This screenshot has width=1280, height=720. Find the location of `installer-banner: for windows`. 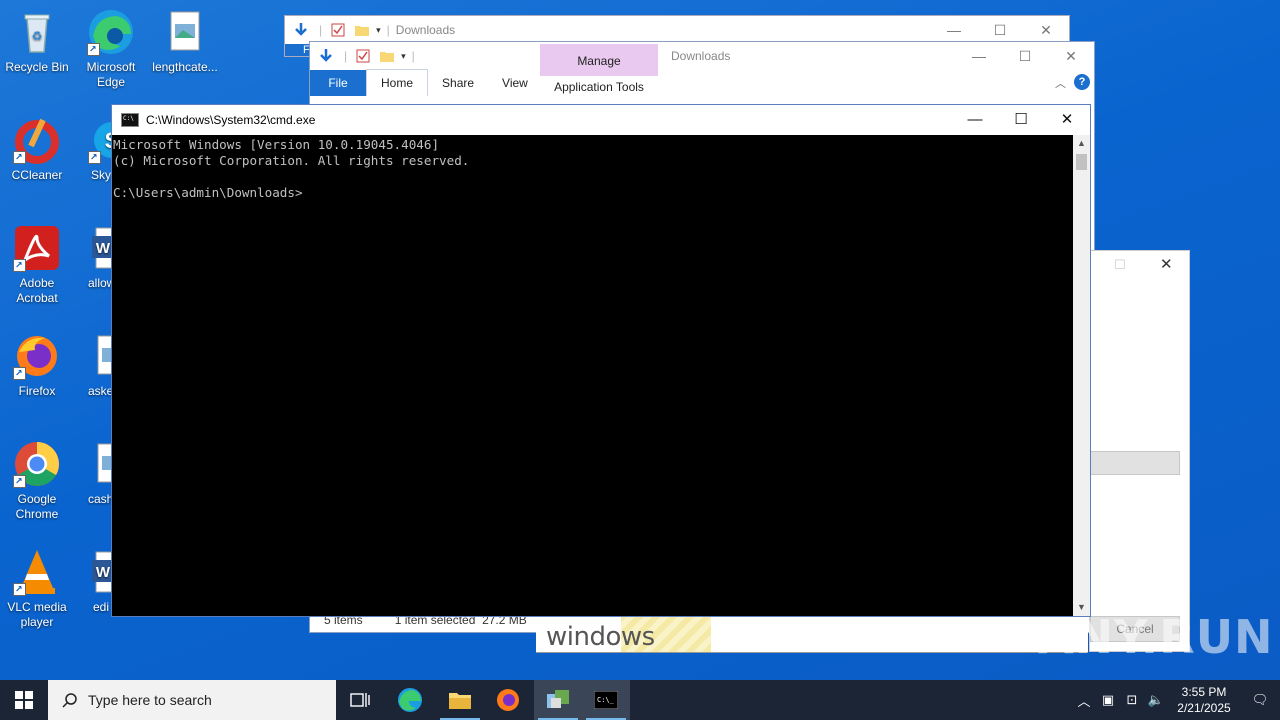

installer-banner: for windows is located at coordinates (623, 633).